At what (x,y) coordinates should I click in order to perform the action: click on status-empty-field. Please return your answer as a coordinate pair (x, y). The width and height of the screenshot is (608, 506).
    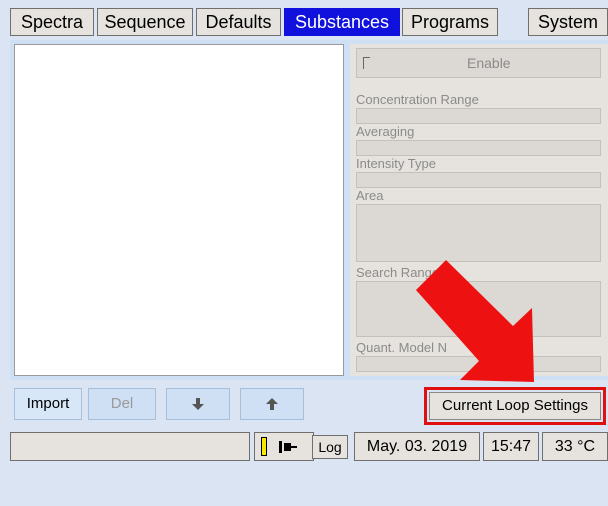
    Looking at the image, I should click on (130, 446).